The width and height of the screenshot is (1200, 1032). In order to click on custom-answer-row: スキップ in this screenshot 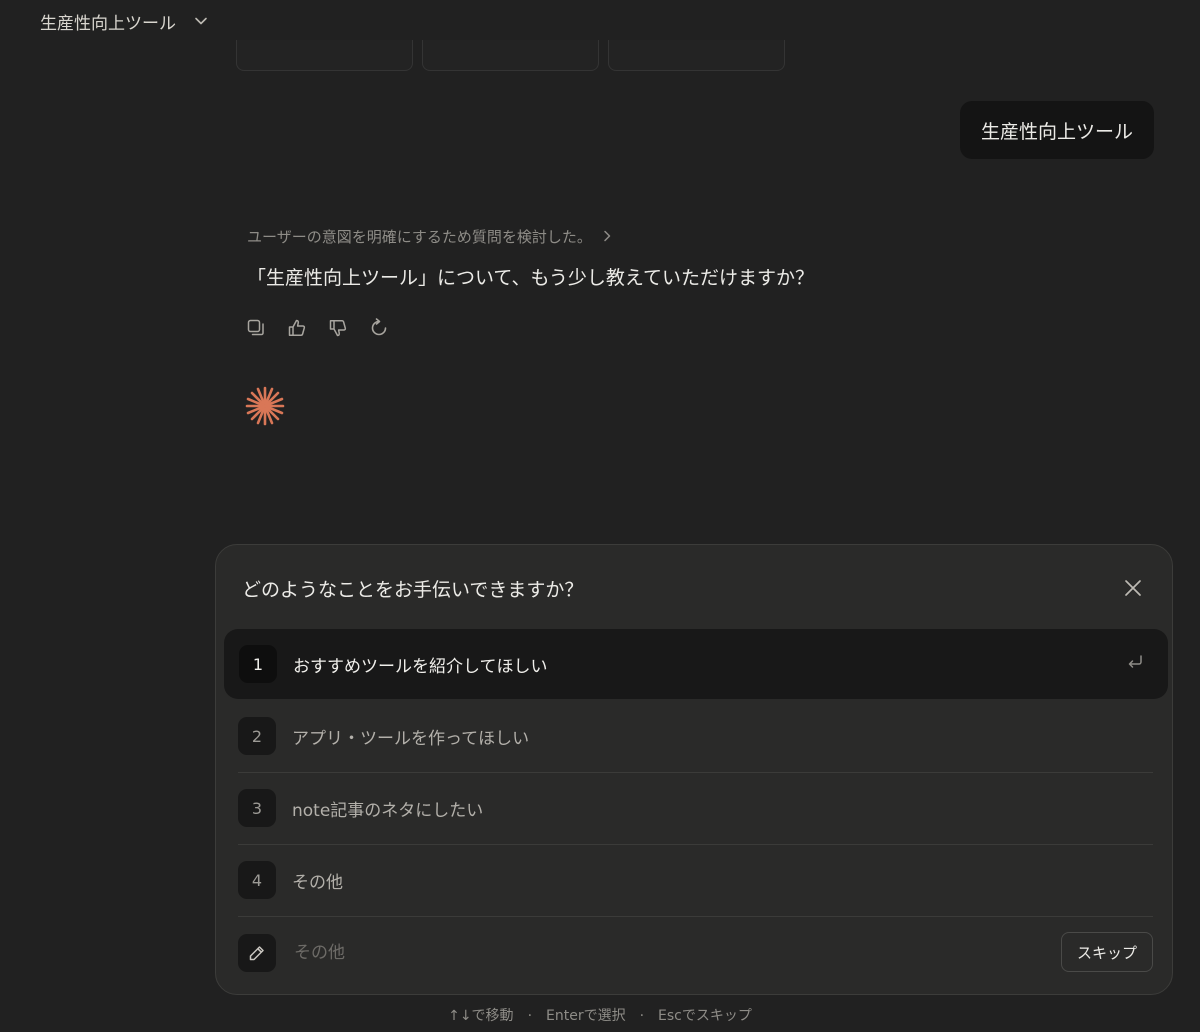, I will do `click(695, 953)`.